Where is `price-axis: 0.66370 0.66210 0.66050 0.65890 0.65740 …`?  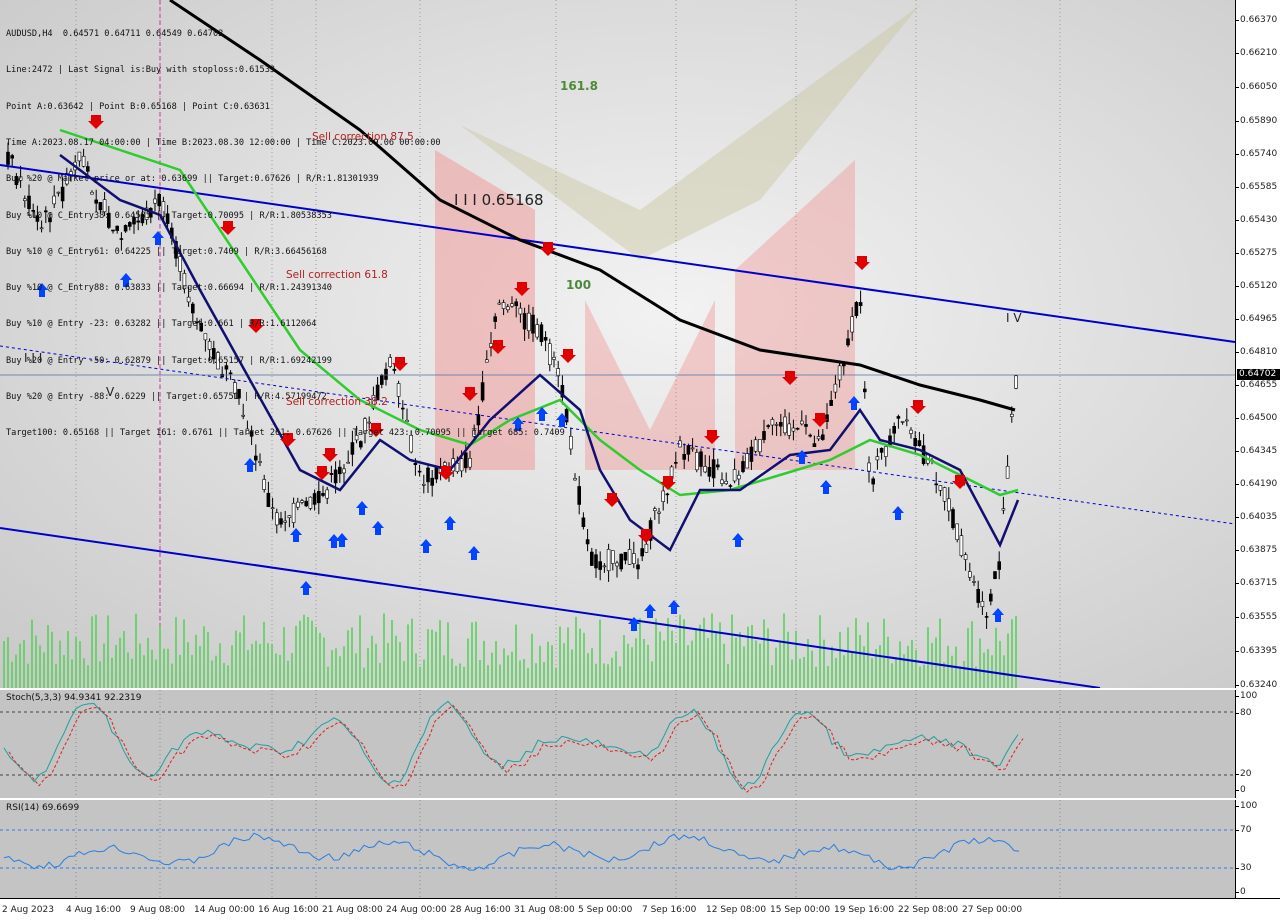 price-axis: 0.66370 0.66210 0.66050 0.65890 0.65740 … is located at coordinates (1257, 344).